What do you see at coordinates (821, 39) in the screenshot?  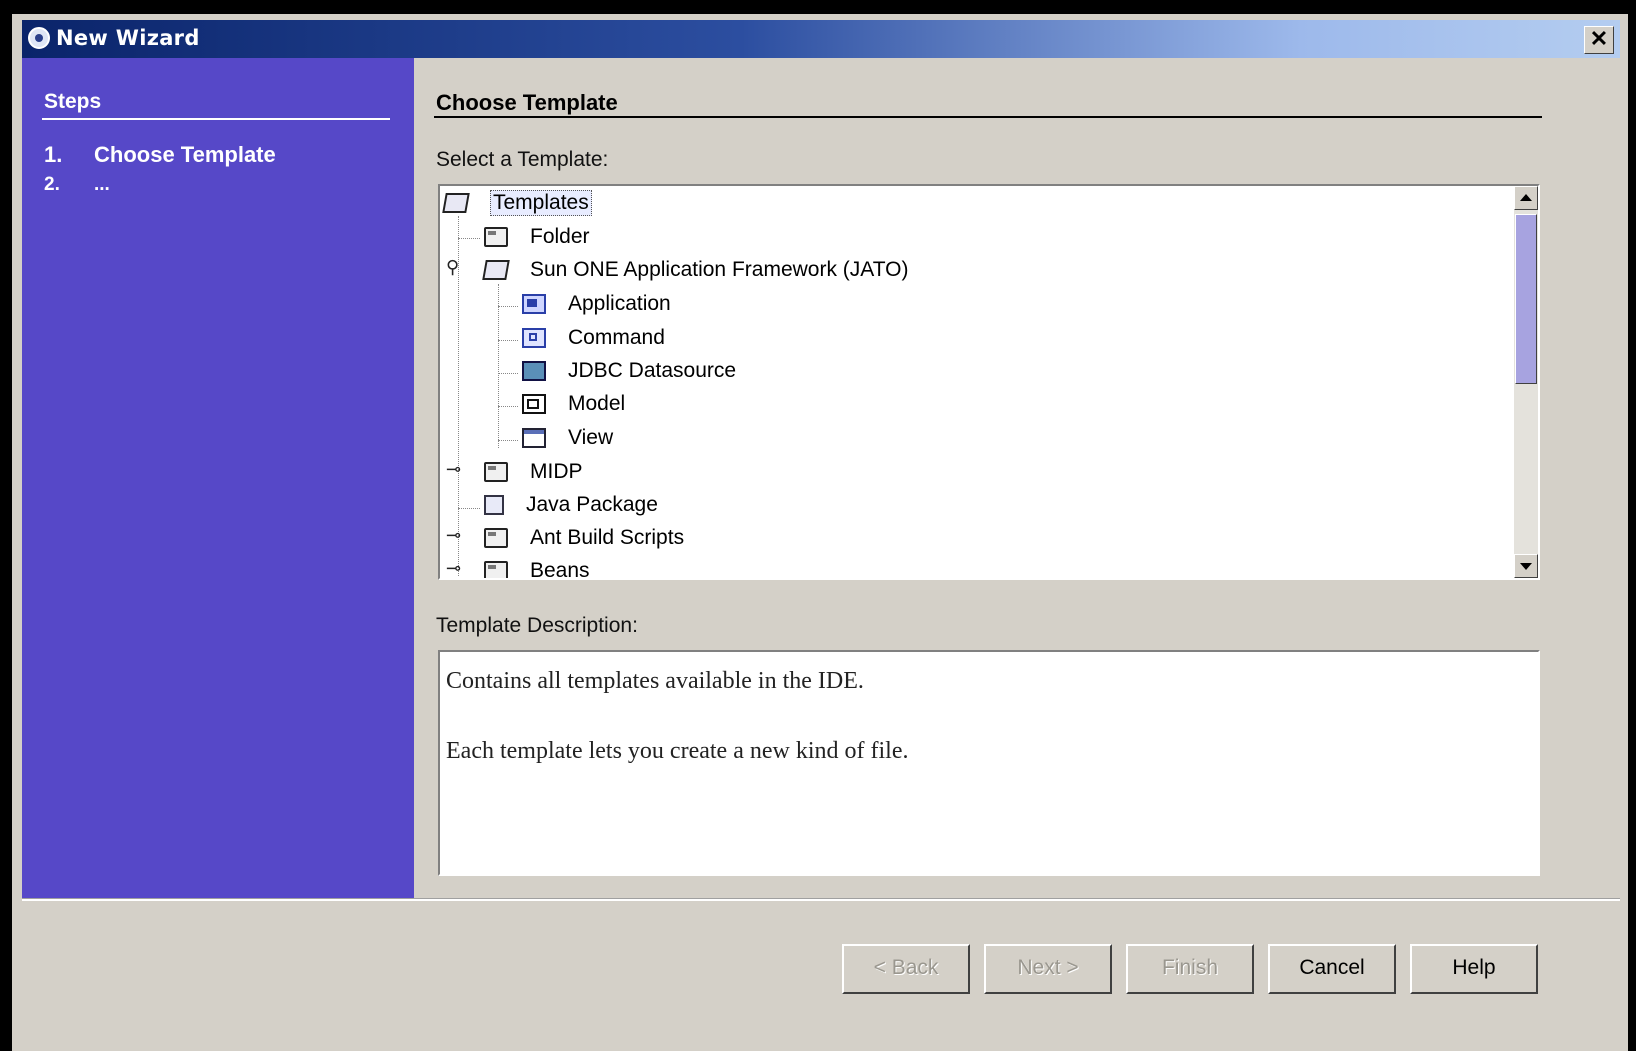 I see `title-bar: New Wizard ✕` at bounding box center [821, 39].